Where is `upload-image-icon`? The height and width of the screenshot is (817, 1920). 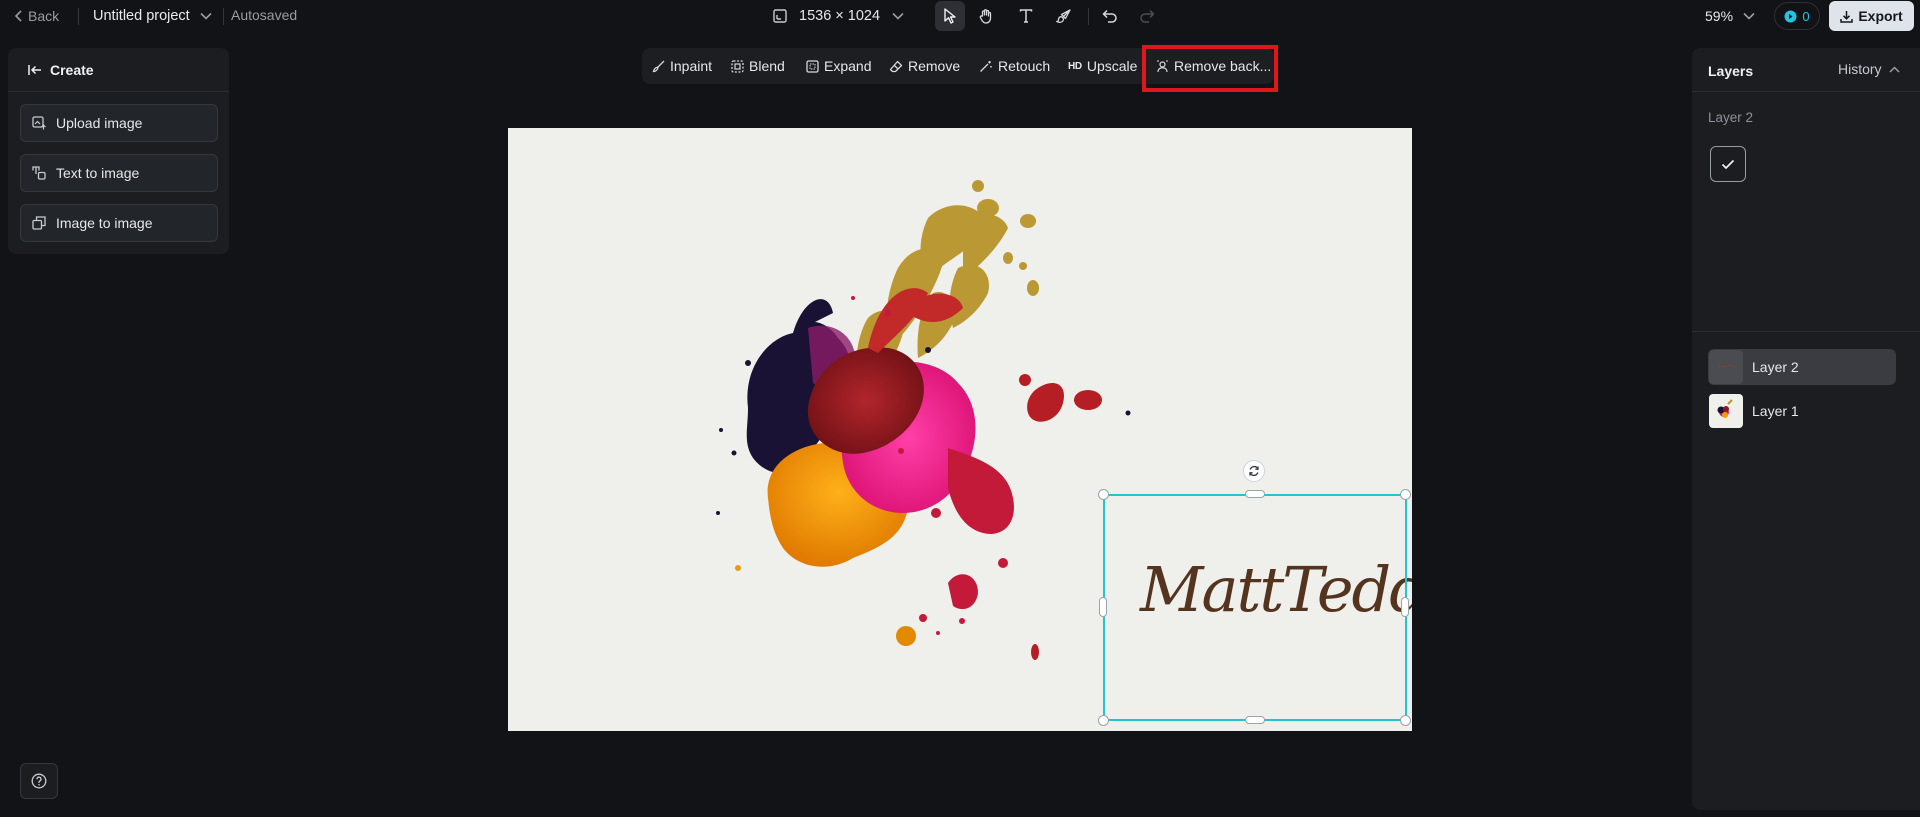
upload-image-icon is located at coordinates (39, 123).